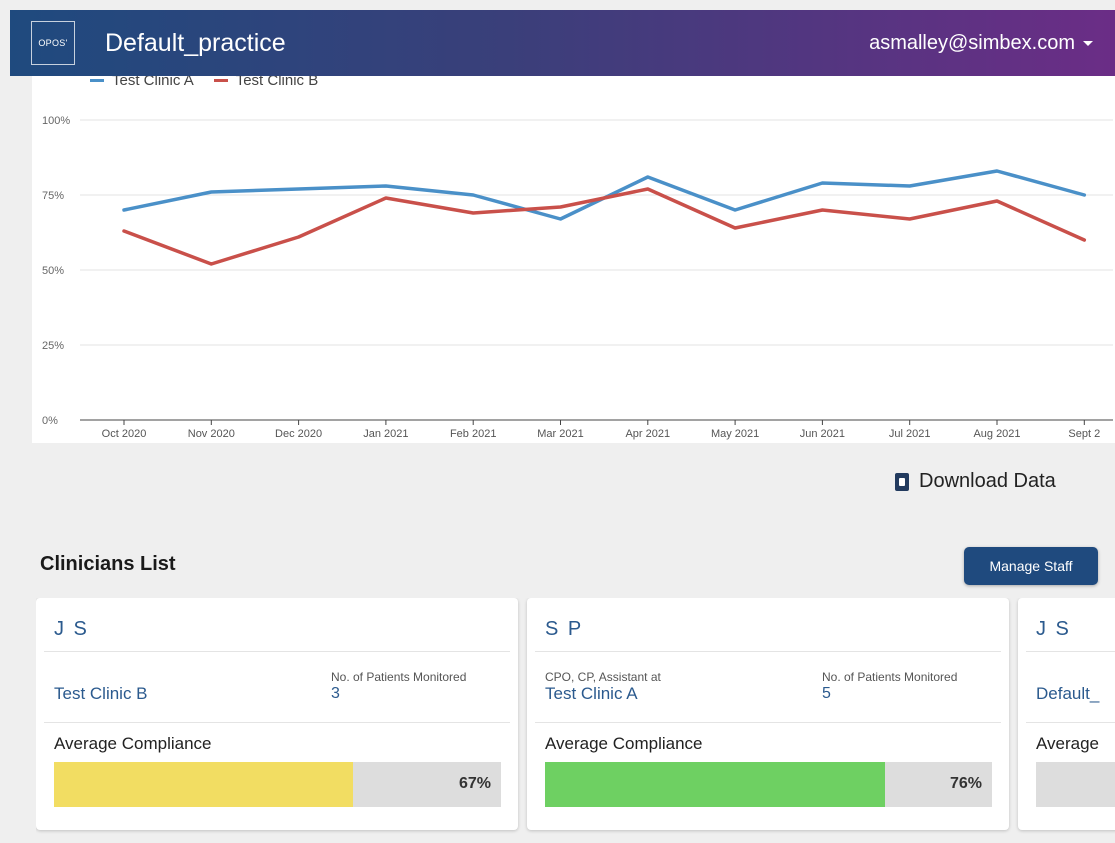 This screenshot has height=843, width=1115. Describe the element at coordinates (902, 481) in the screenshot. I see `file-download-icon` at that location.